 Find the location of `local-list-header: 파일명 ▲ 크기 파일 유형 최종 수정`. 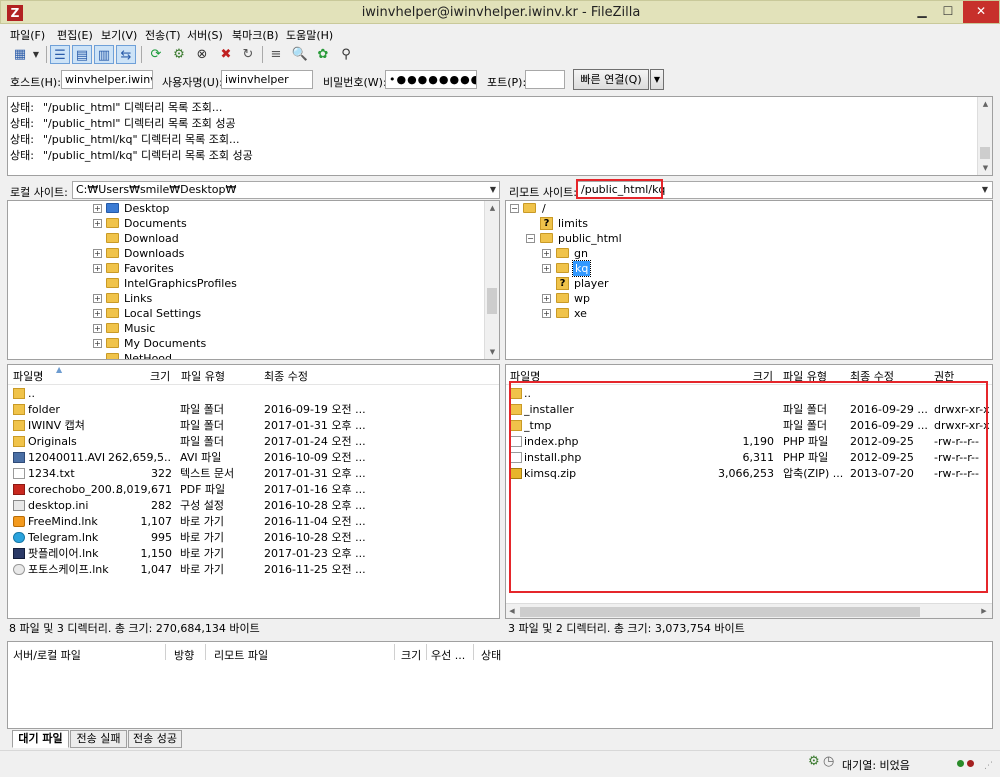

local-list-header: 파일명 ▲ 크기 파일 유형 최종 수정 is located at coordinates (253, 375).